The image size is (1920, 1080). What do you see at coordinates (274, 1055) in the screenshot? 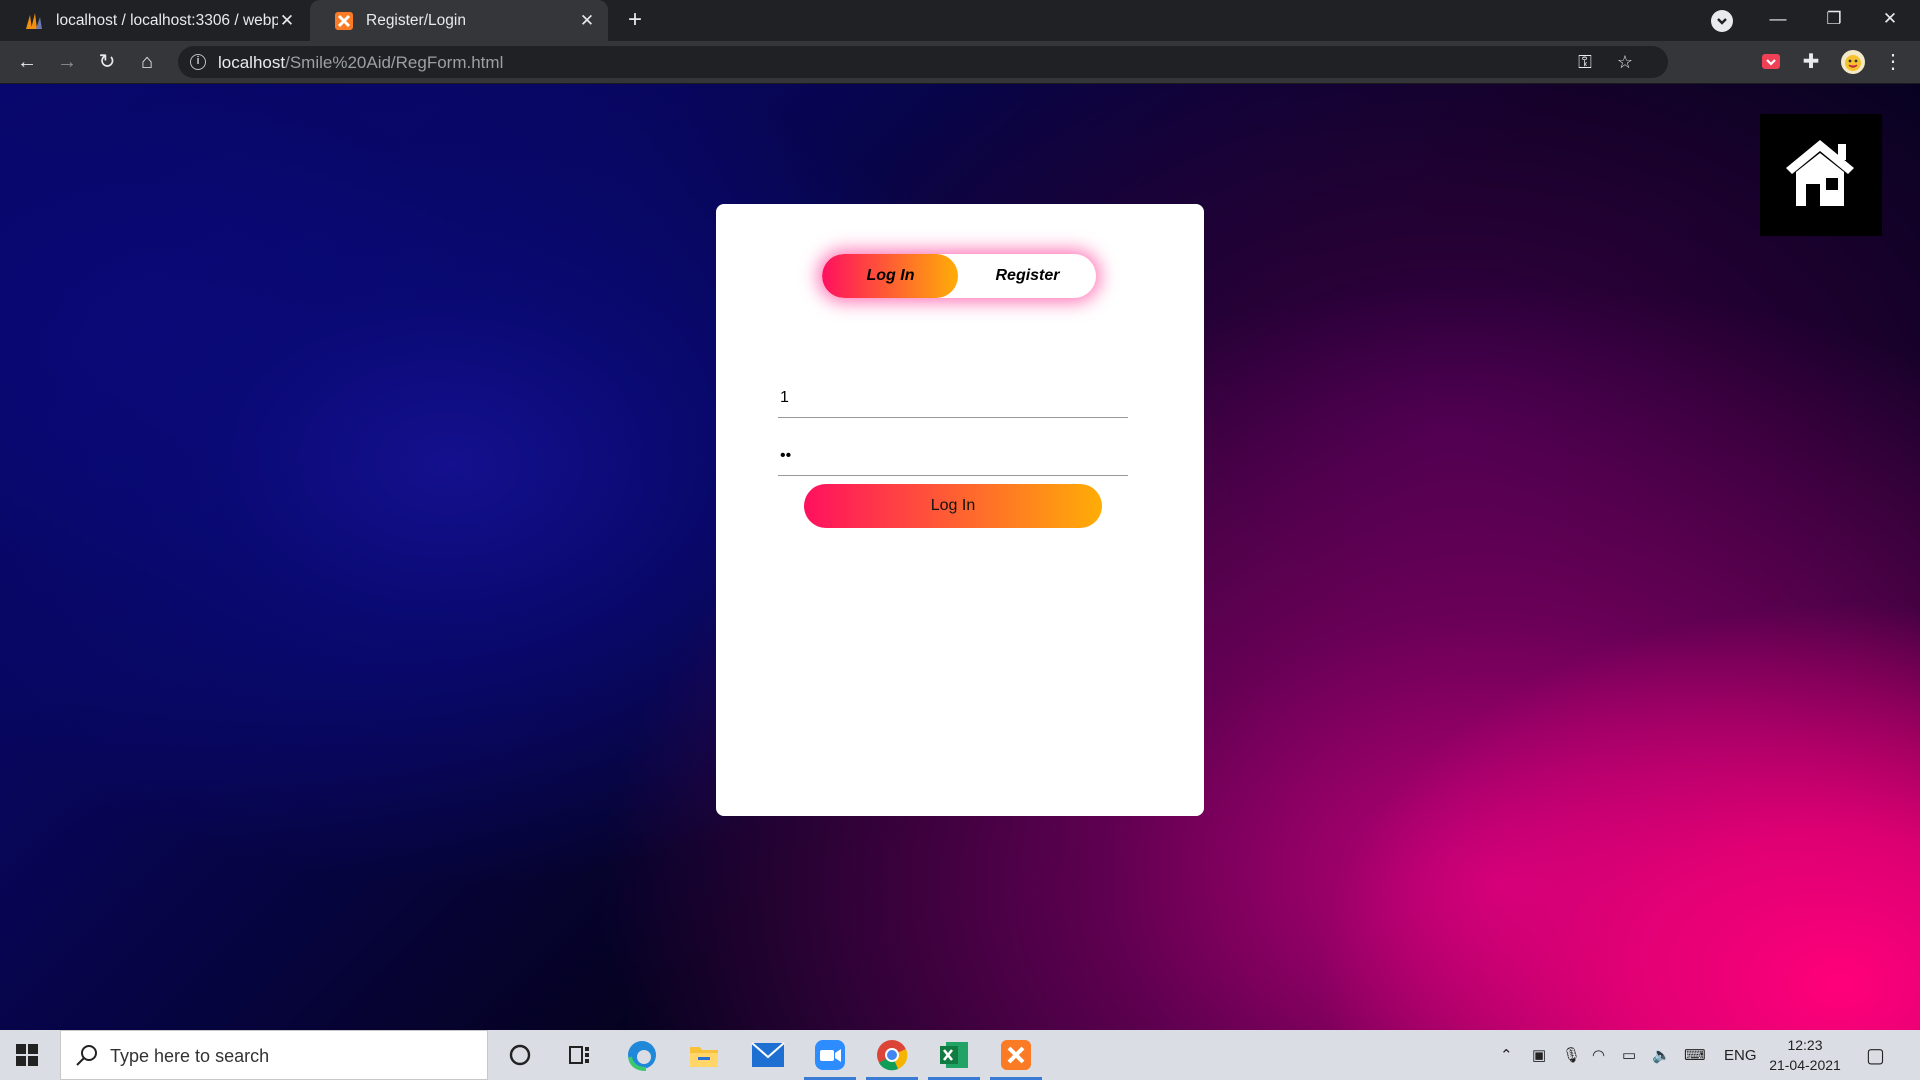
I see `taskbar-search-box: Type here to search` at bounding box center [274, 1055].